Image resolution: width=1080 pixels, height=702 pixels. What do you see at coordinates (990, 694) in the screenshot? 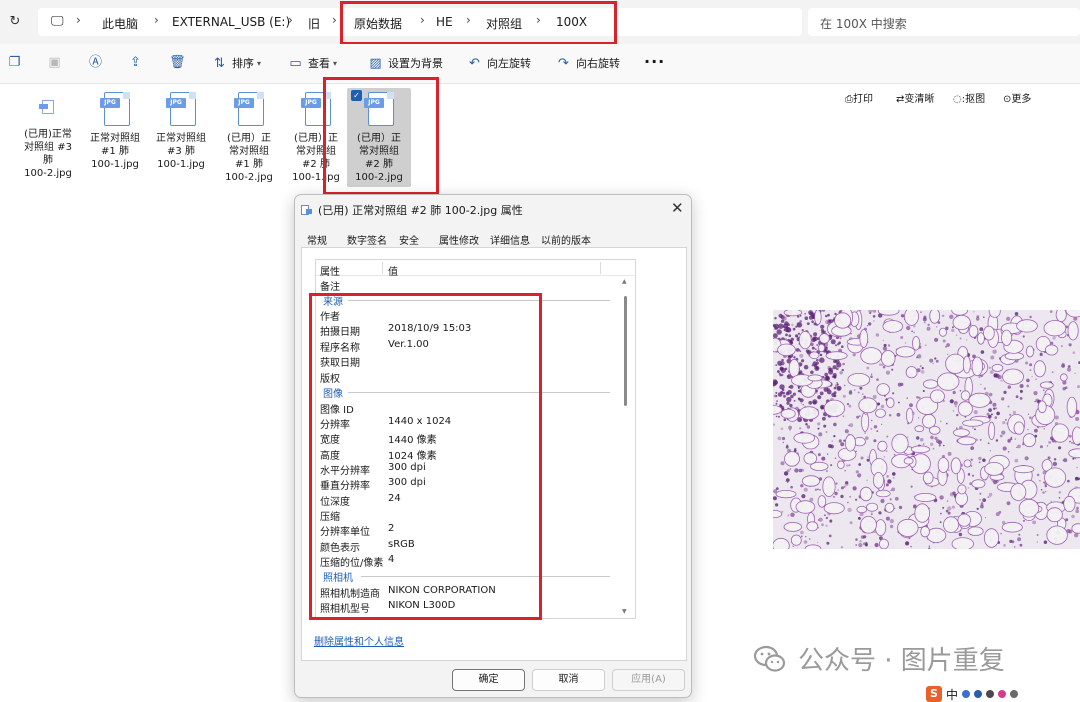
I see `keyboard-icon` at bounding box center [990, 694].